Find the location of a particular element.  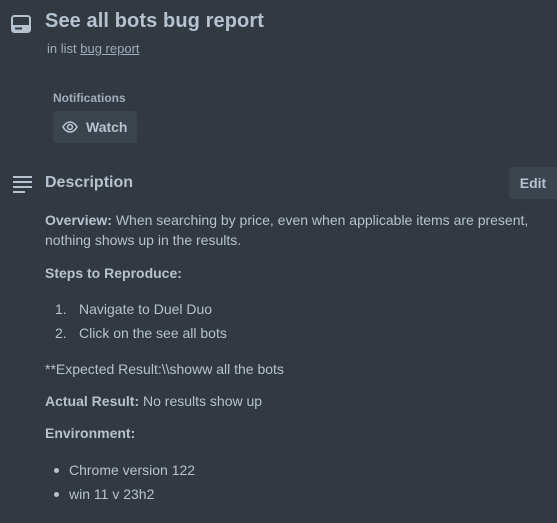

environment-heading: Environment: is located at coordinates (90, 433).